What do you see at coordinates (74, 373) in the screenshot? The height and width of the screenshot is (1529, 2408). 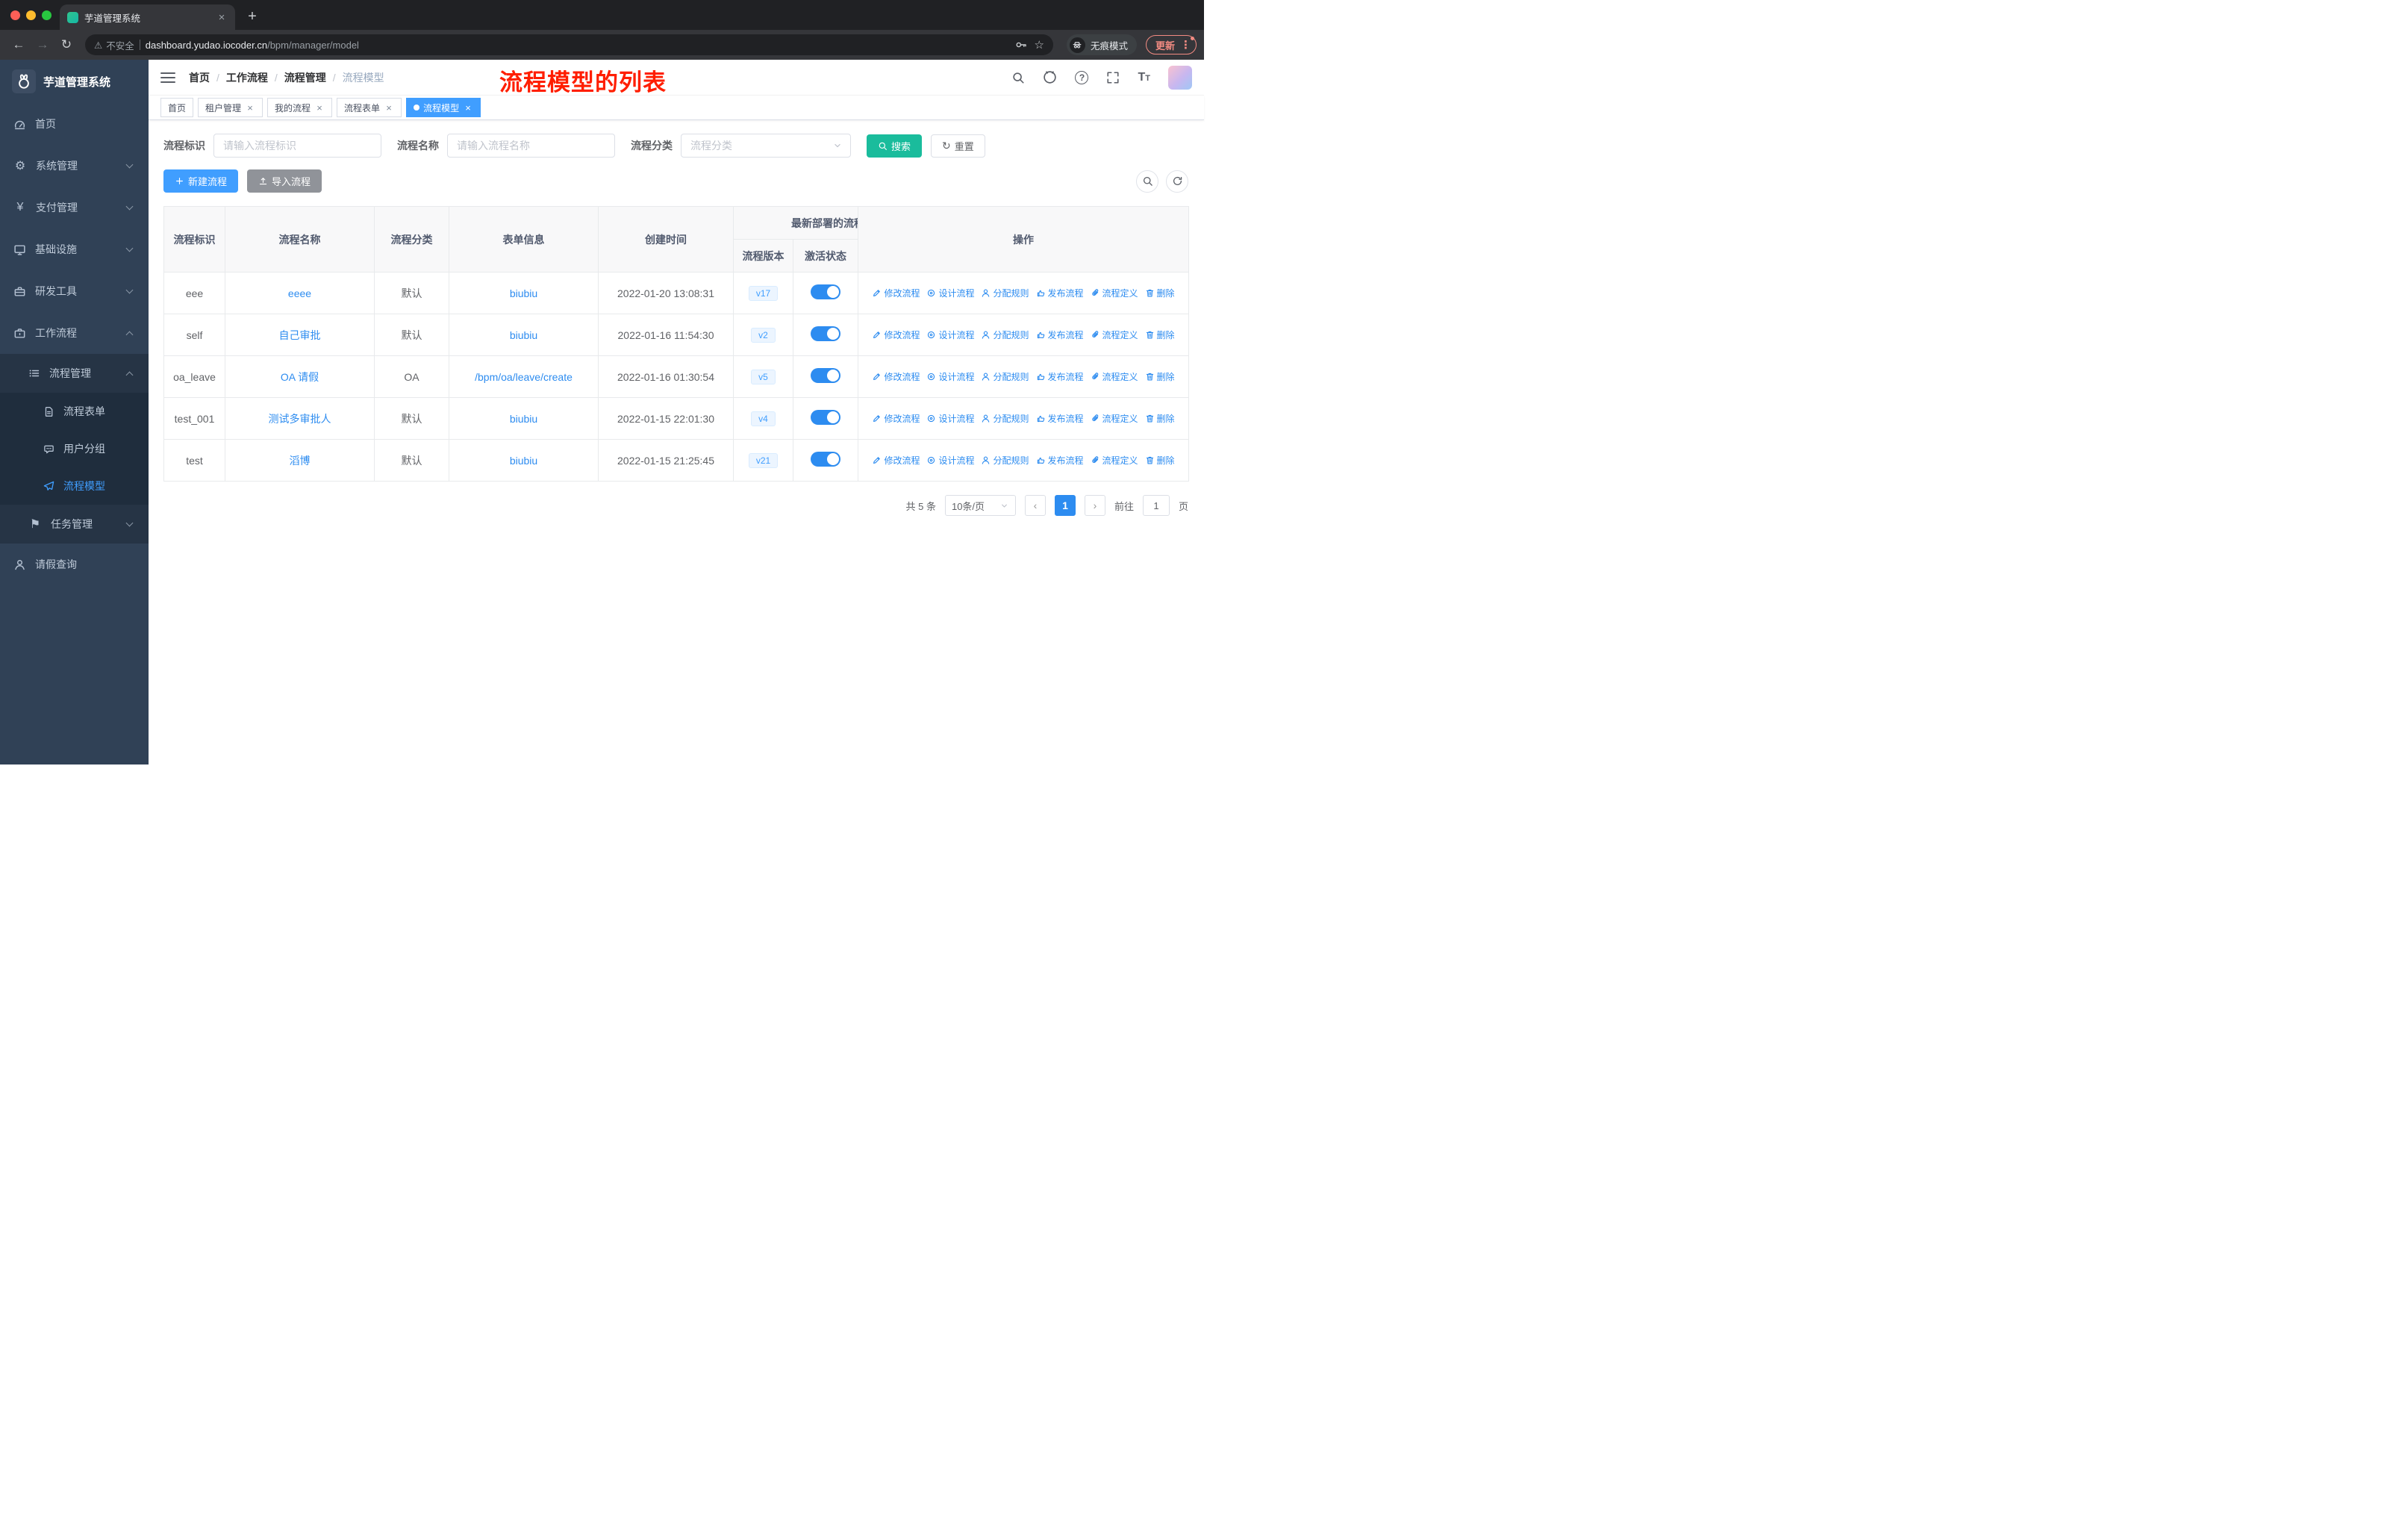 I see `sidebar-item-process-mgmt: 流程管理` at bounding box center [74, 373].